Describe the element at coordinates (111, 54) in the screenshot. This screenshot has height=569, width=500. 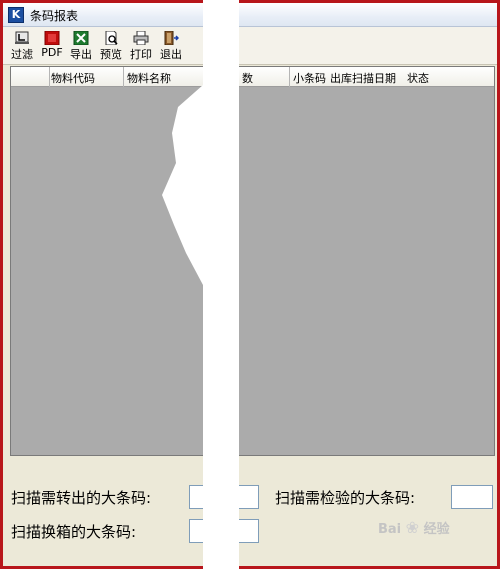
I see `preview-label: 预览` at that location.